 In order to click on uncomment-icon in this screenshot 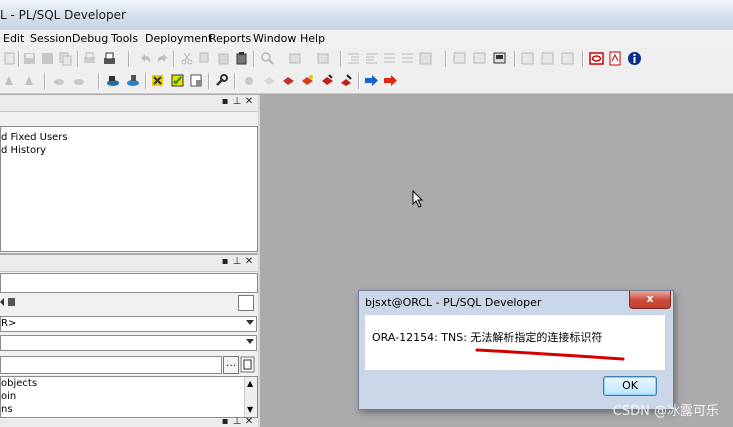, I will do `click(407, 58)`.